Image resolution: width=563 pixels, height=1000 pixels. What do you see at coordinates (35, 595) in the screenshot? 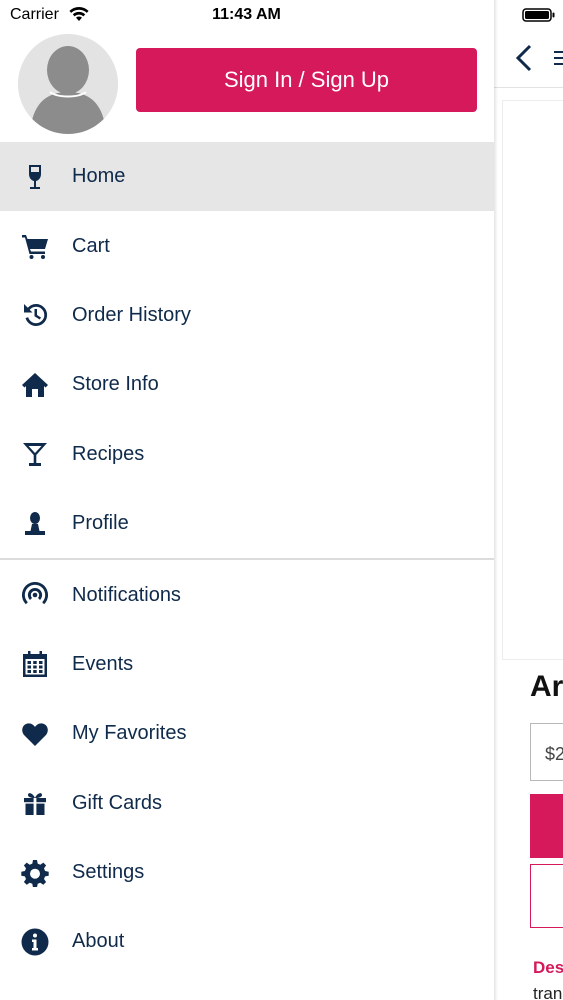
I see `broadcast-icon` at bounding box center [35, 595].